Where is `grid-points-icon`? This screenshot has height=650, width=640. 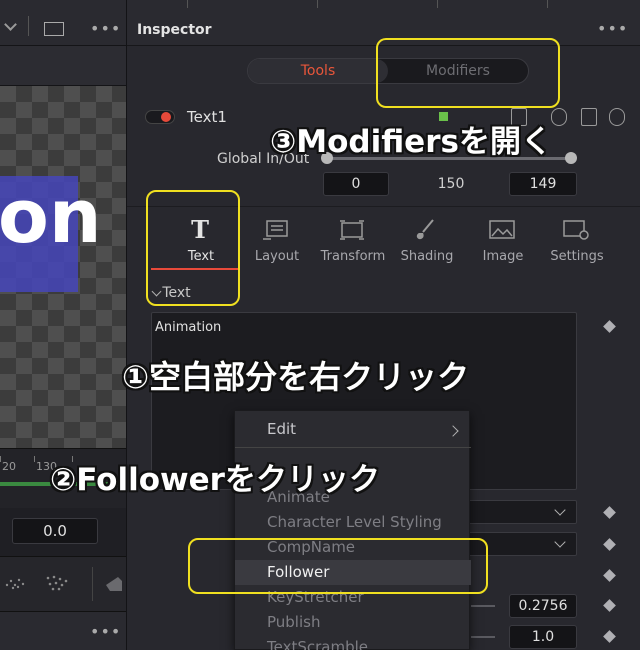 grid-points-icon is located at coordinates (57, 582).